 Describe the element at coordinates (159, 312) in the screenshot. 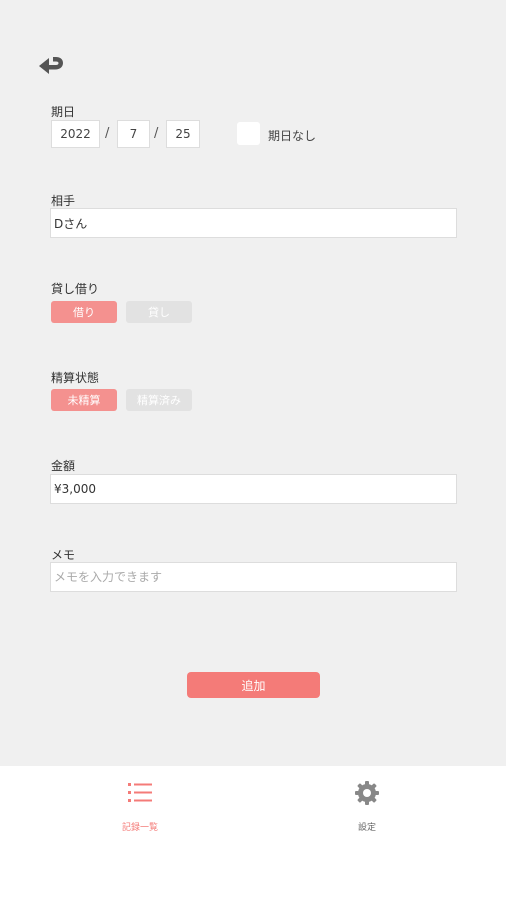

I see `lend-button: 貸し` at that location.